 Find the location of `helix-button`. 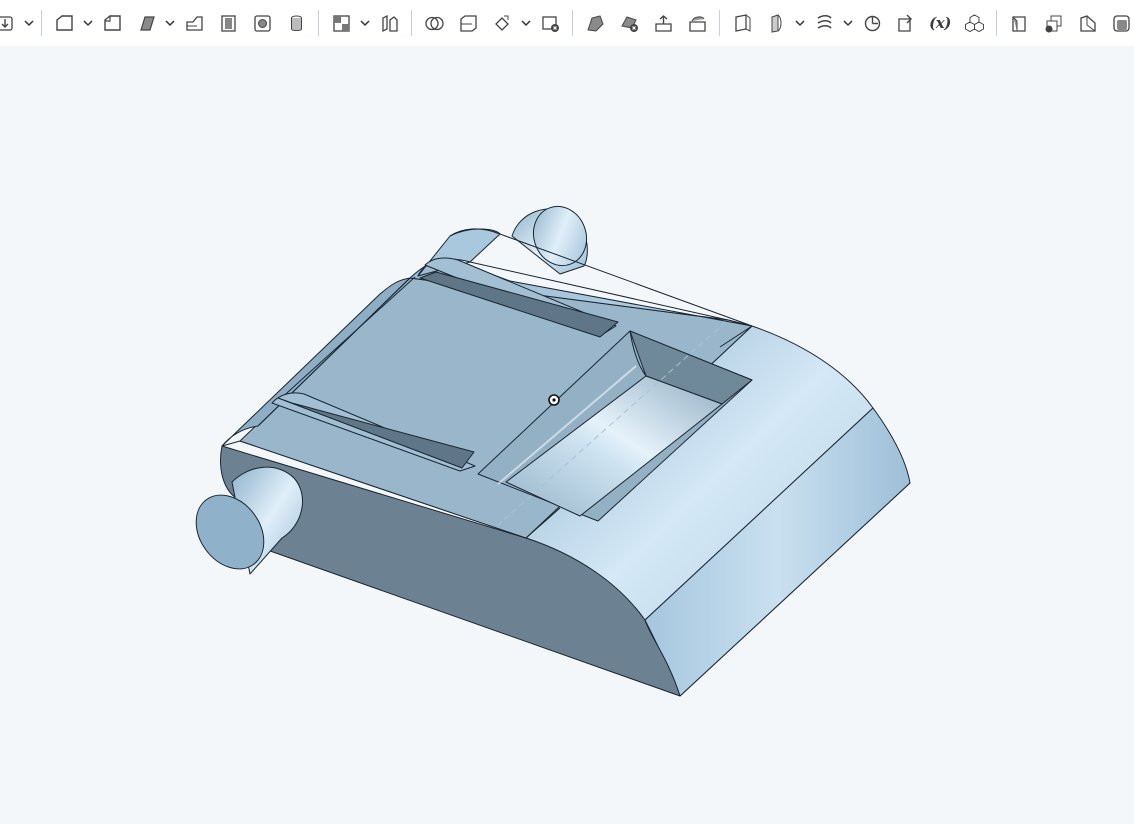

helix-button is located at coordinates (824, 23).